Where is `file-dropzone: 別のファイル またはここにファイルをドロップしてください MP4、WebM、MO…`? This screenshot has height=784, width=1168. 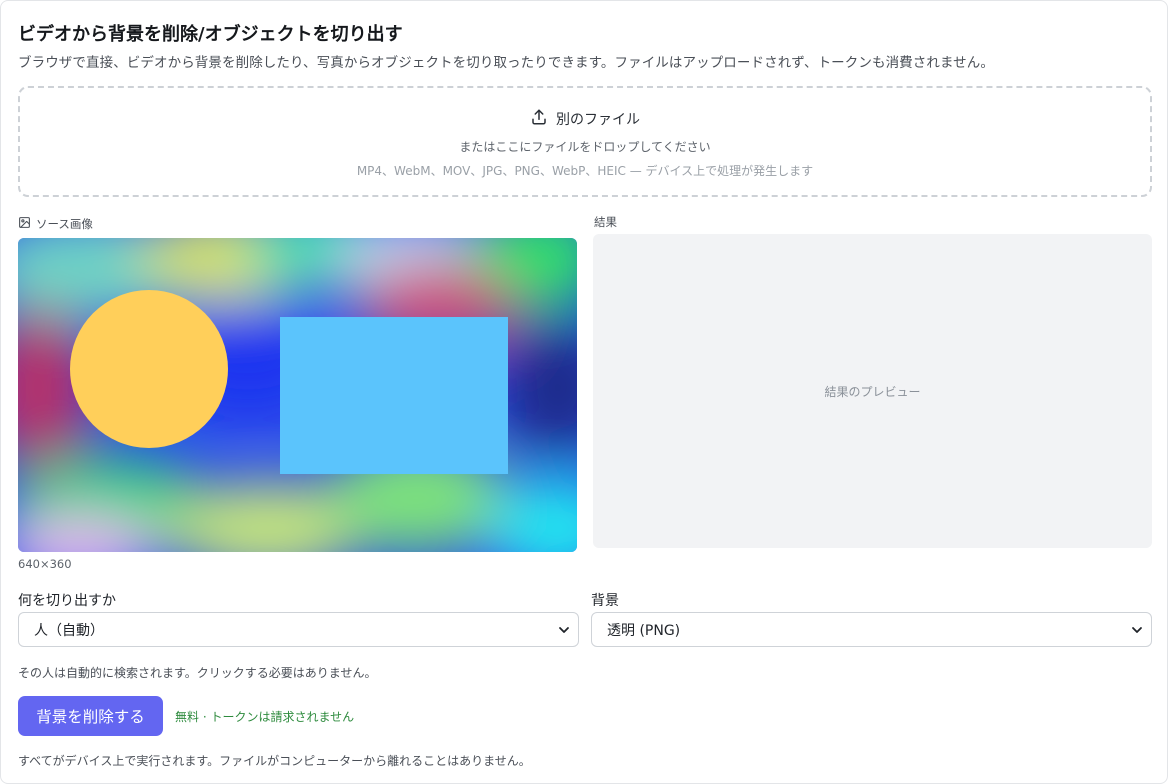
file-dropzone: 別のファイル またはここにファイルをドロップしてください MP4、WebM、MO… is located at coordinates (585, 141).